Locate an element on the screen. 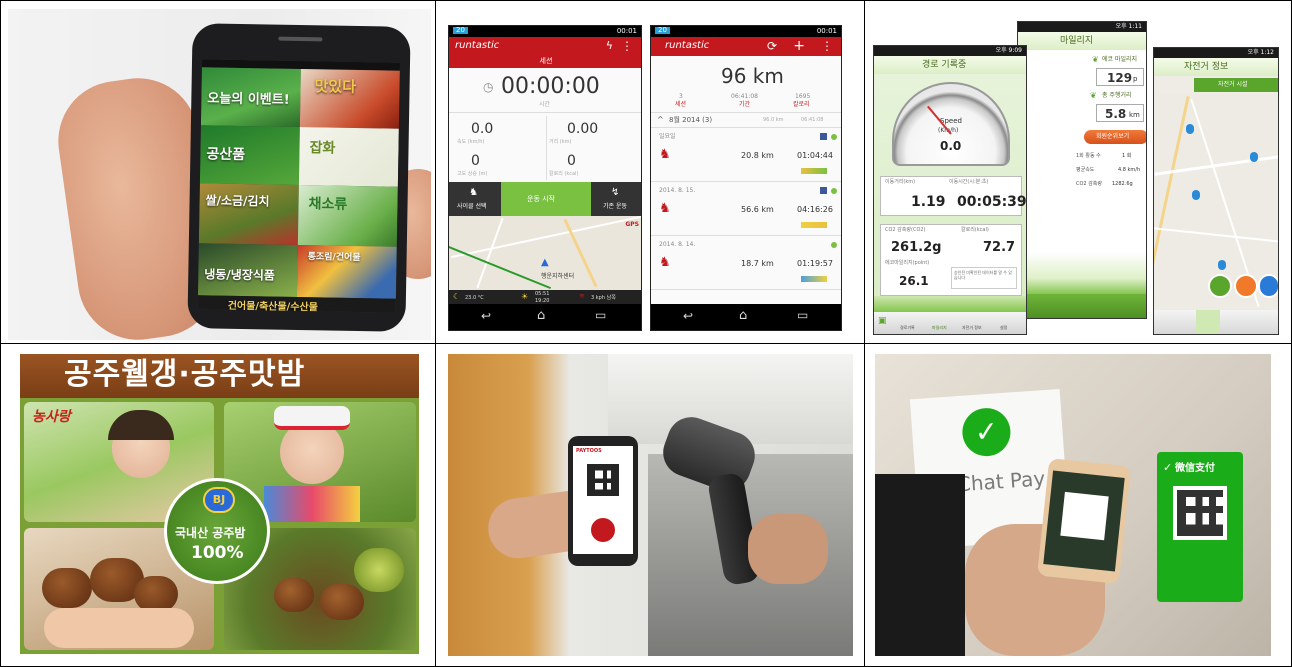 Image resolution: width=1292 pixels, height=667 pixels. entry-date: 2014. 8. 15. is located at coordinates (677, 190).